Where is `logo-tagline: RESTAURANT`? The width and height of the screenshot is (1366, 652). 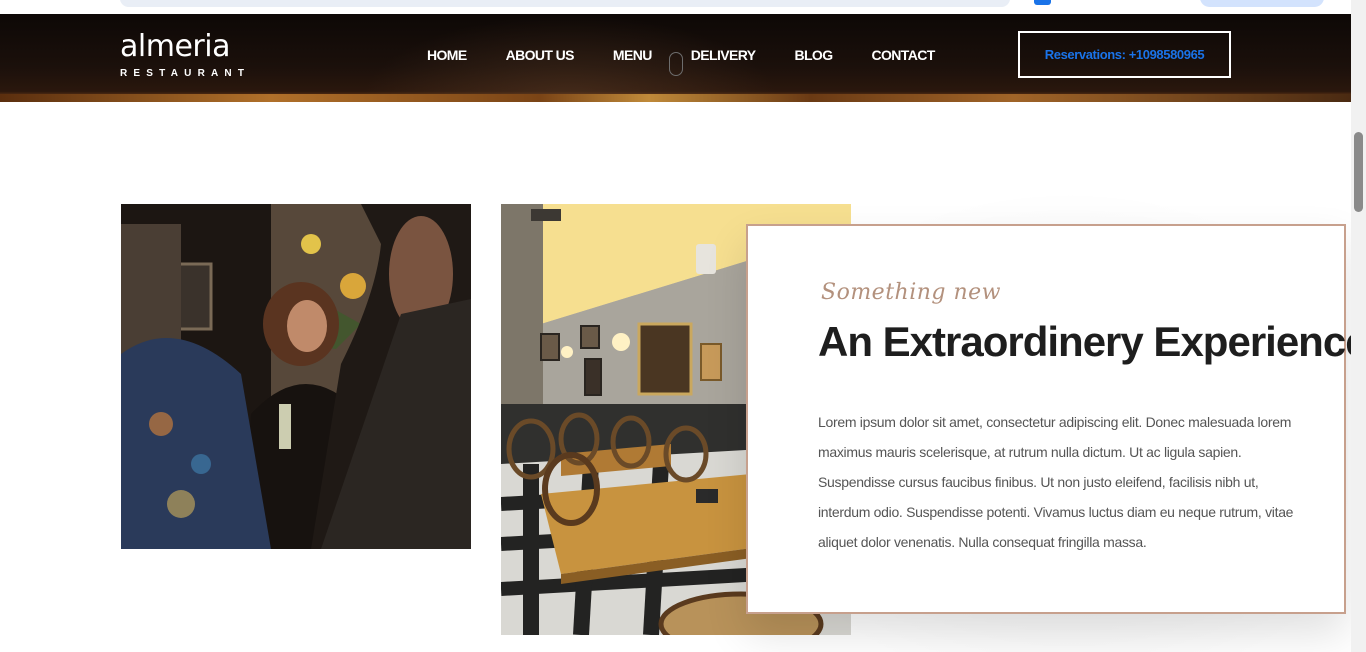 logo-tagline: RESTAURANT is located at coordinates (185, 73).